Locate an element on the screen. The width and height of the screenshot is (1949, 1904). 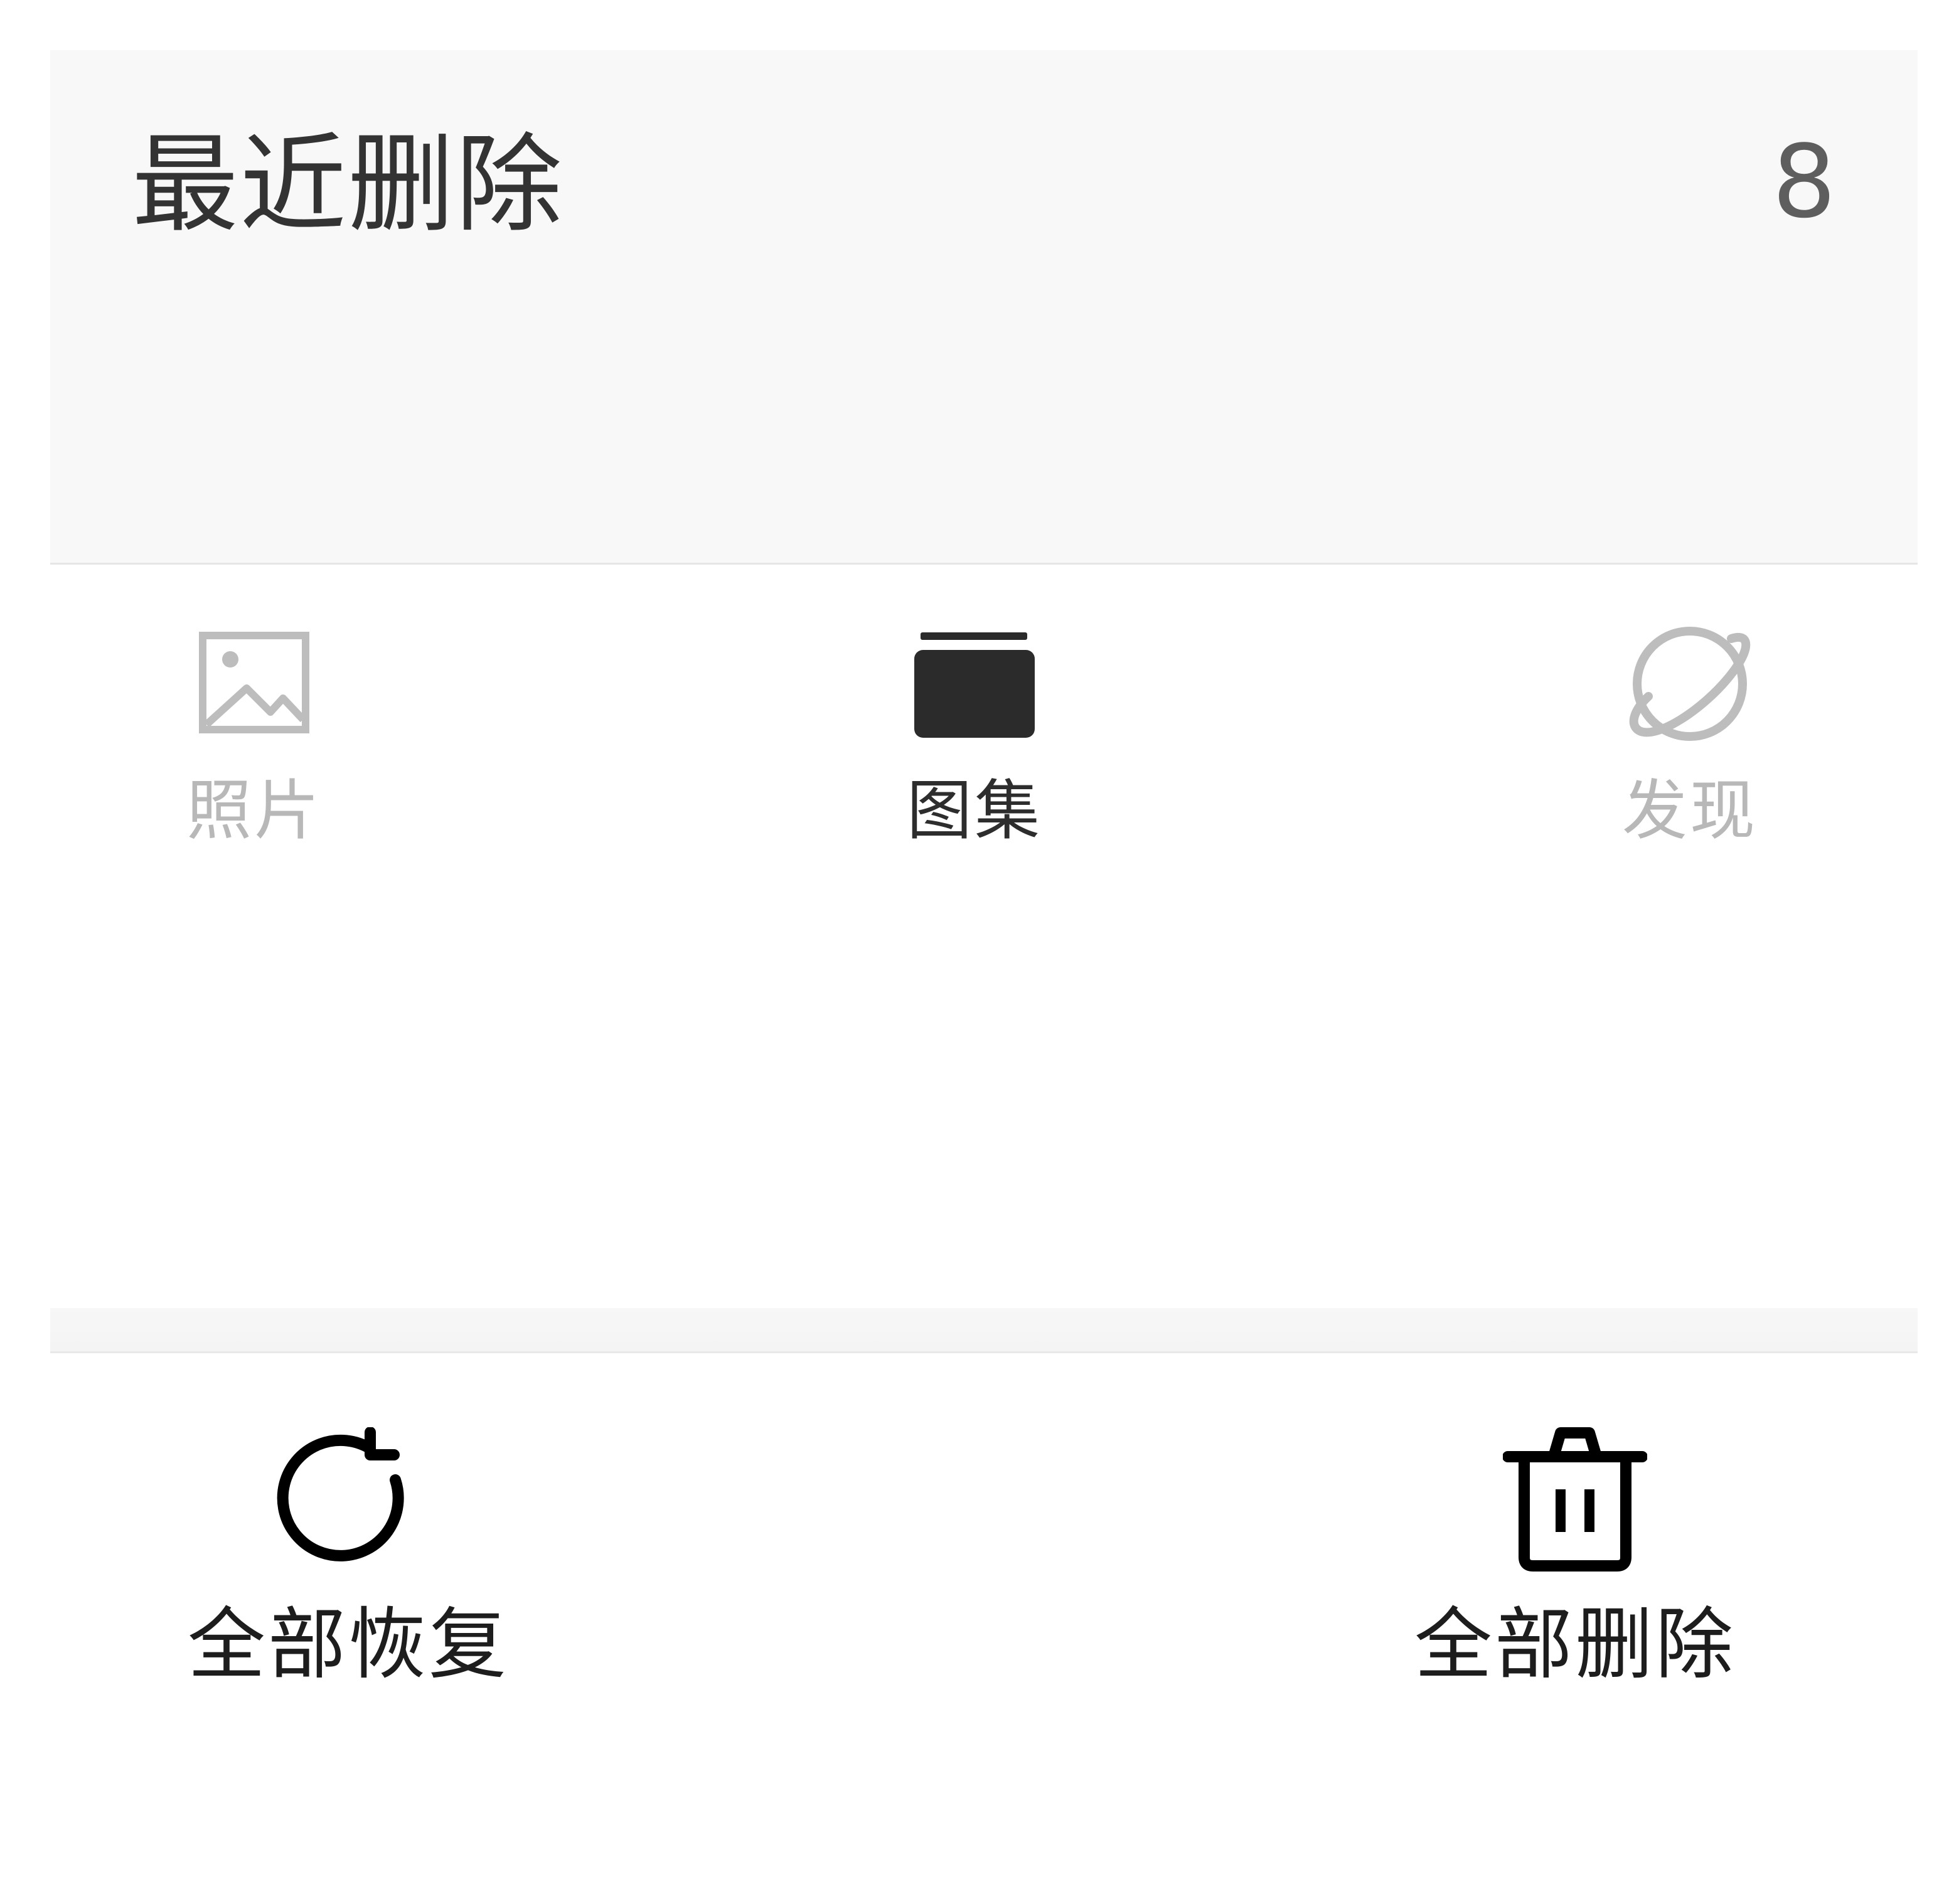
tab-discover: 发现 is located at coordinates (1690, 734).